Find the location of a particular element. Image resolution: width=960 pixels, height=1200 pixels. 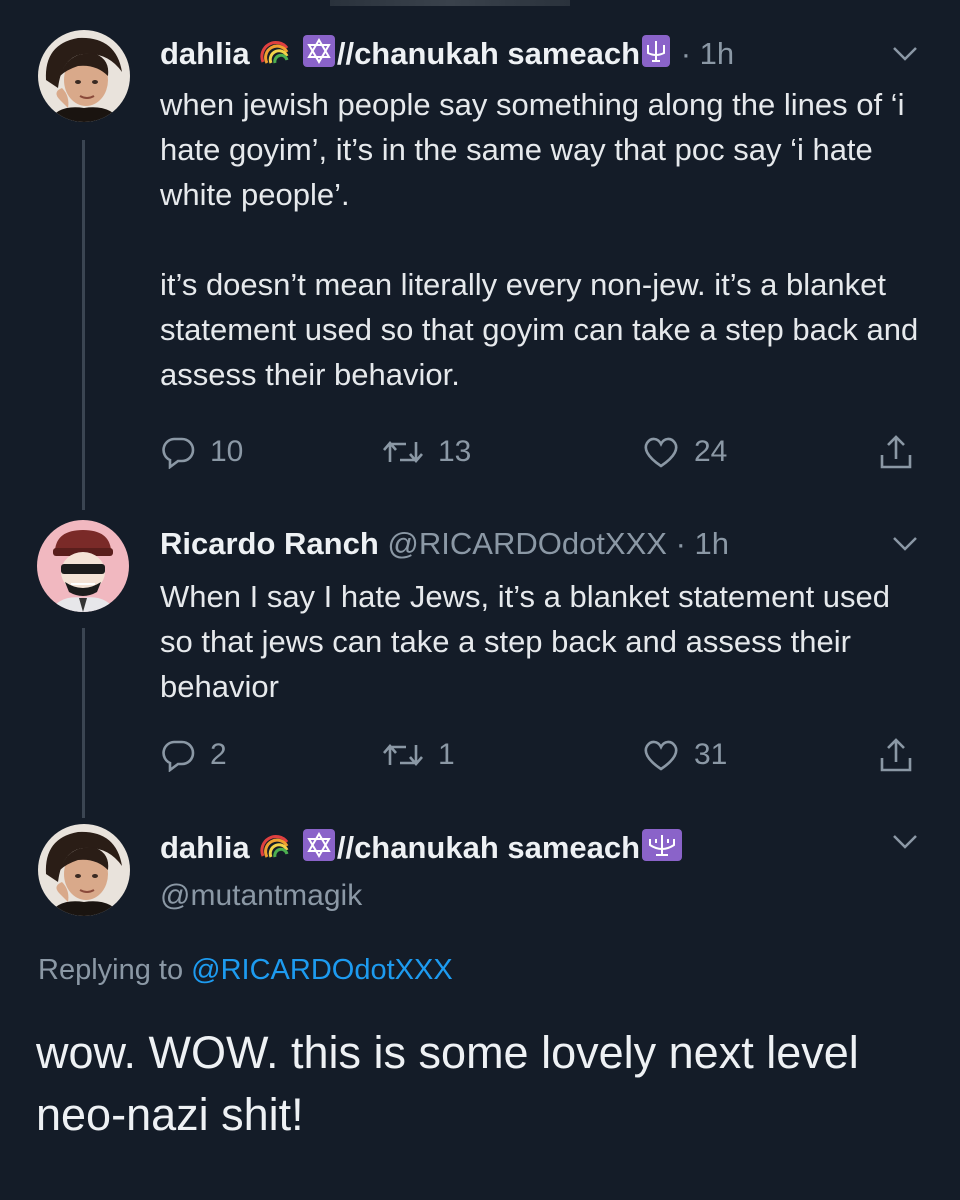

display-name-suffix: //chanukah sameach is located at coordinates (488, 847).